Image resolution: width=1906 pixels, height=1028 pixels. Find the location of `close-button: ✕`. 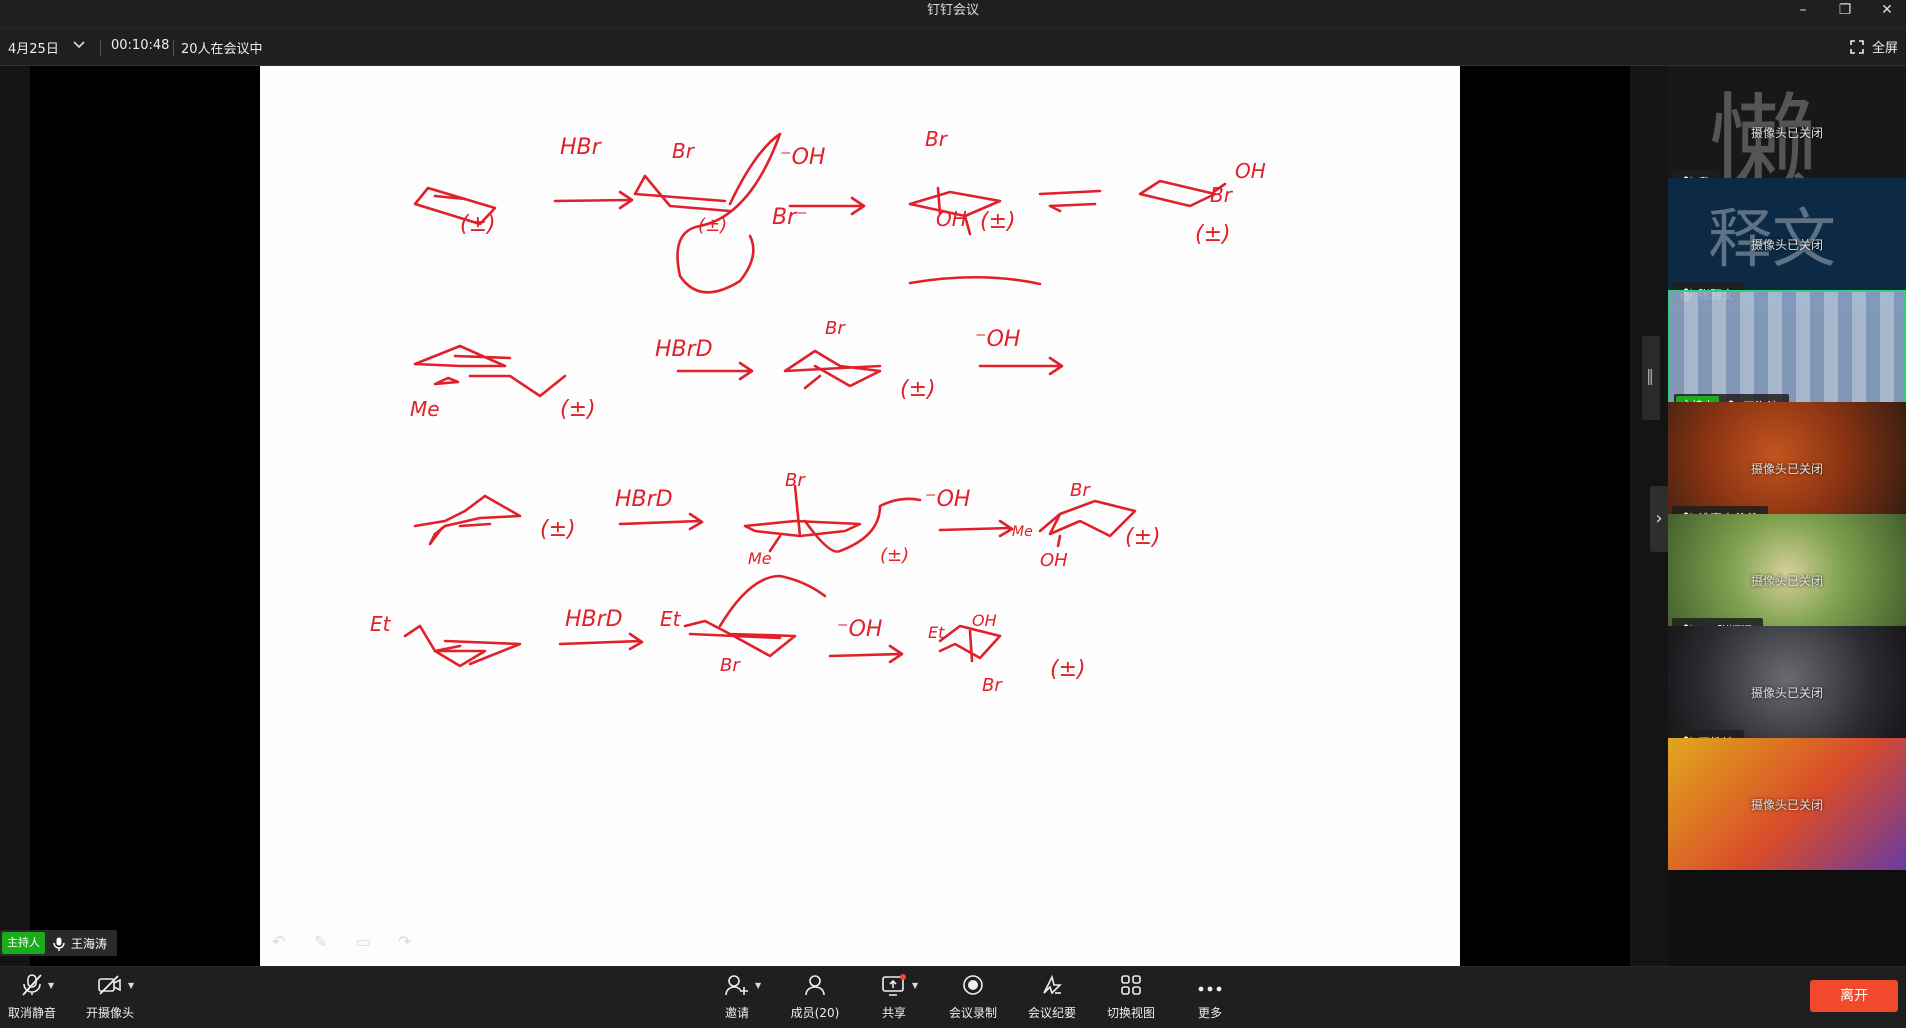

close-button: ✕ is located at coordinates (1887, 11).